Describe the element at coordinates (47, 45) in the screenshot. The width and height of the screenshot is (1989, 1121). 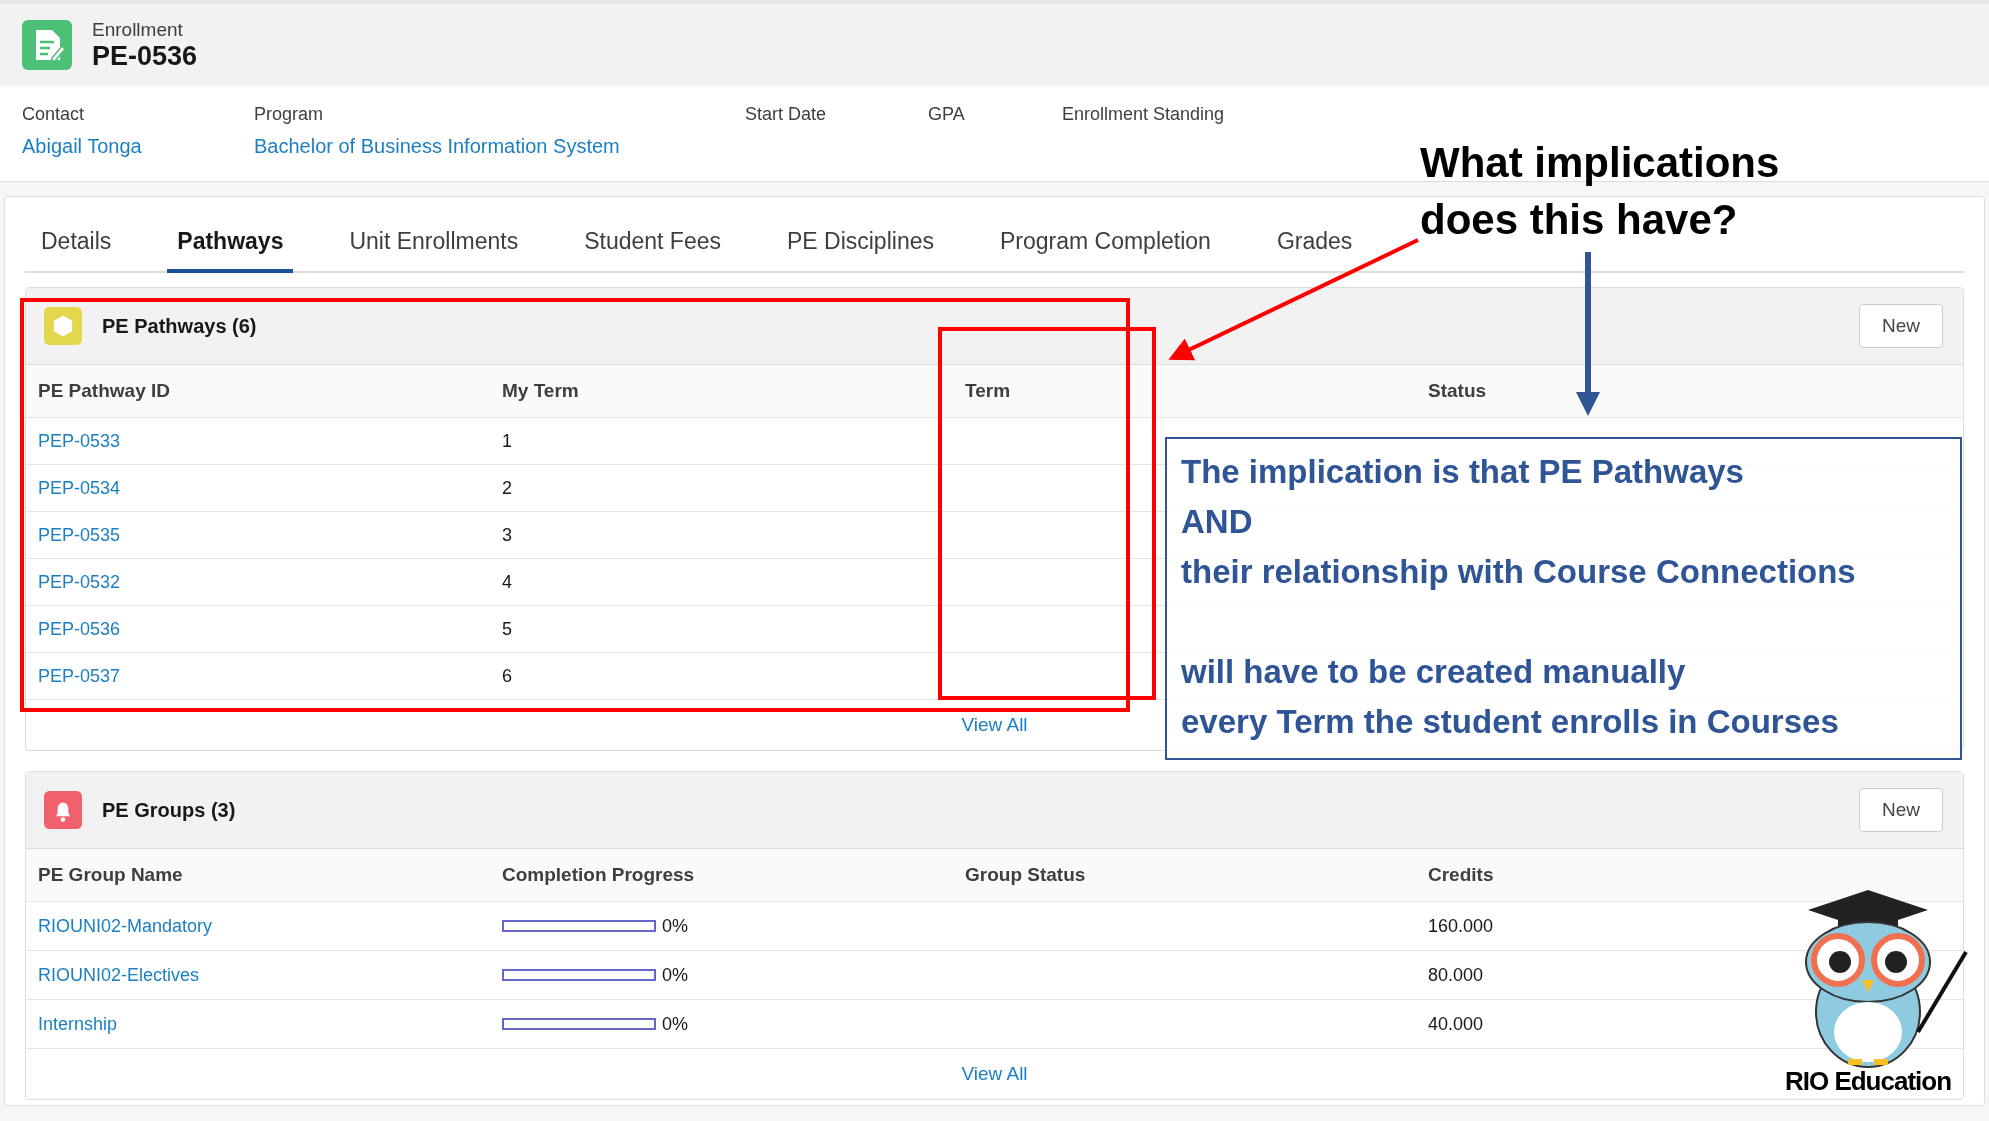
I see `document-edit-icon` at that location.